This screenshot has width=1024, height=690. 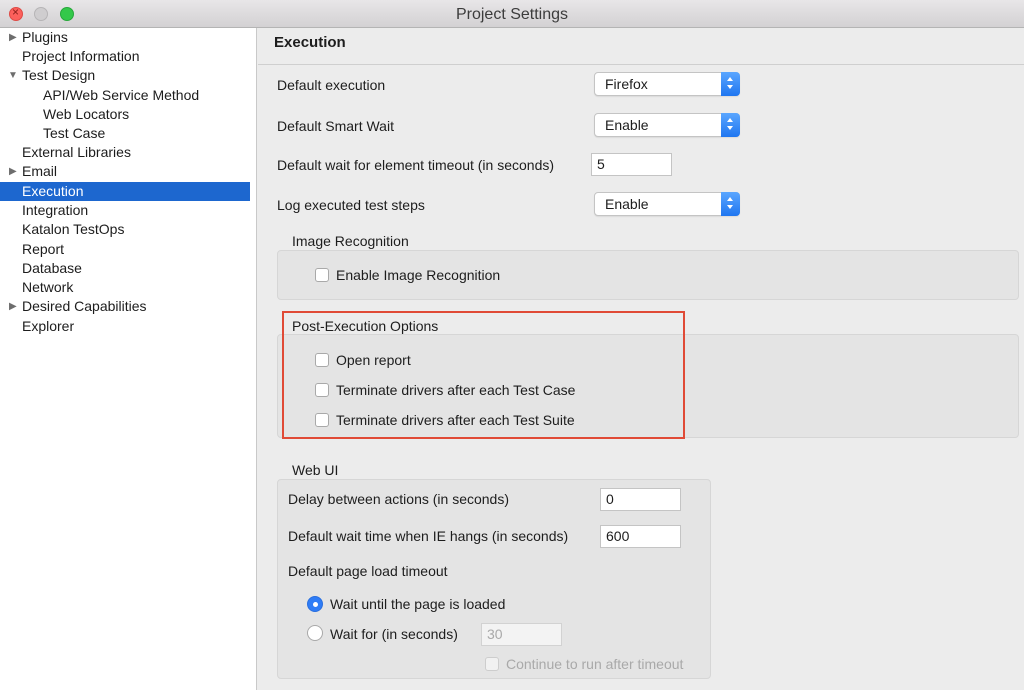 I want to click on tree-item-label: External Libraries, so click(x=76, y=152).